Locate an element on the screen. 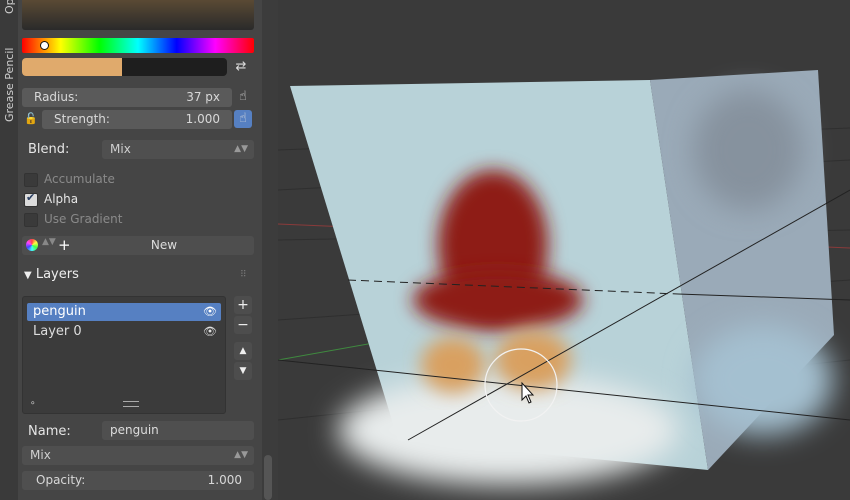 The width and height of the screenshot is (850, 500). add-layer-button: + is located at coordinates (243, 305).